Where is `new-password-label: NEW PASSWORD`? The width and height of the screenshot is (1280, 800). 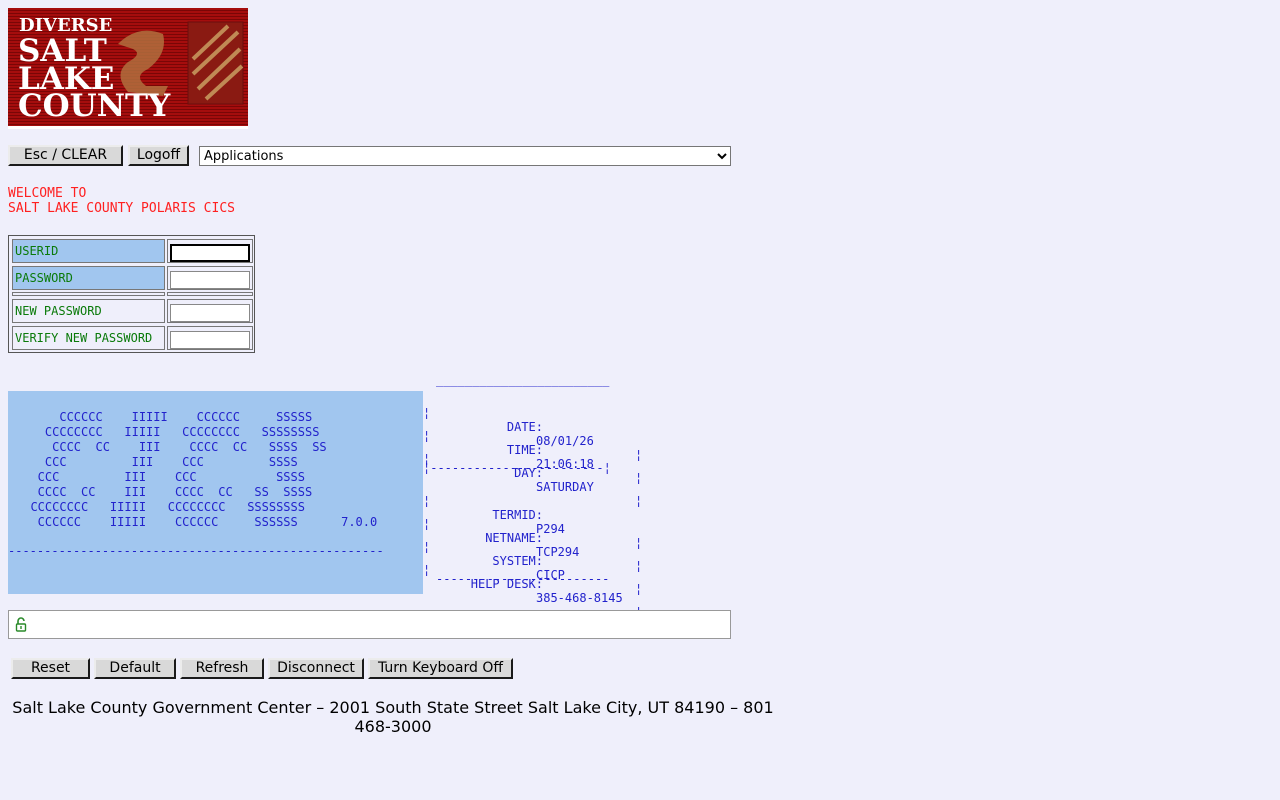
new-password-label: NEW PASSWORD is located at coordinates (88, 311).